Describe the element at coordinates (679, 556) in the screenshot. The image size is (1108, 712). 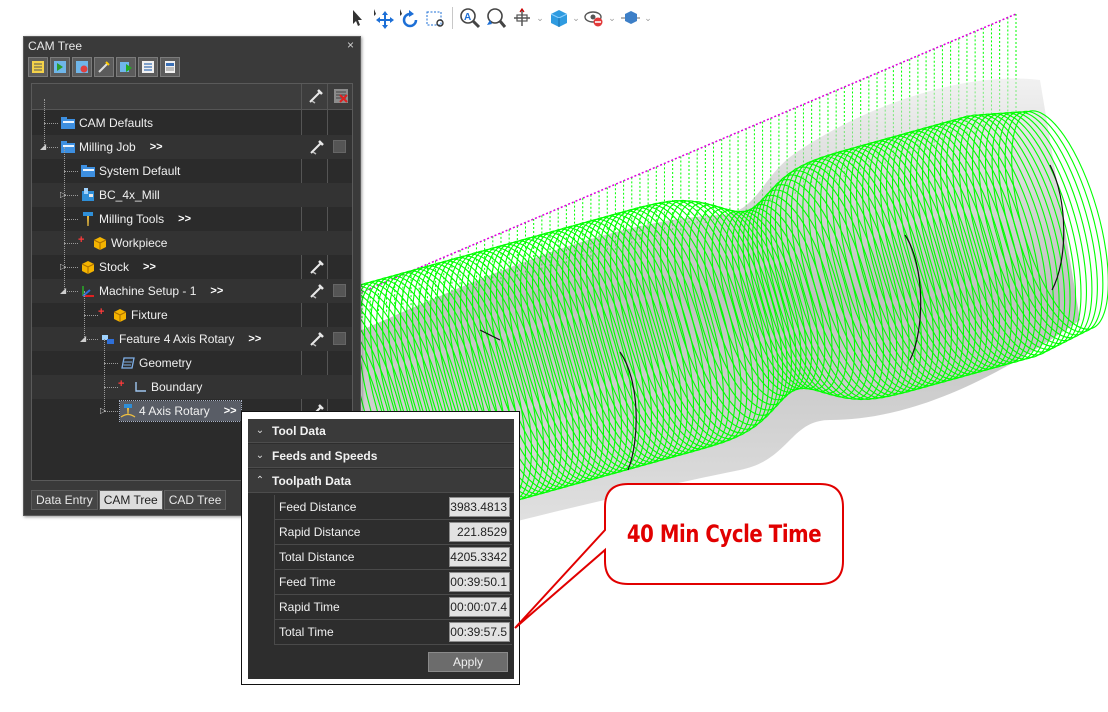
I see `callout-overlay` at that location.